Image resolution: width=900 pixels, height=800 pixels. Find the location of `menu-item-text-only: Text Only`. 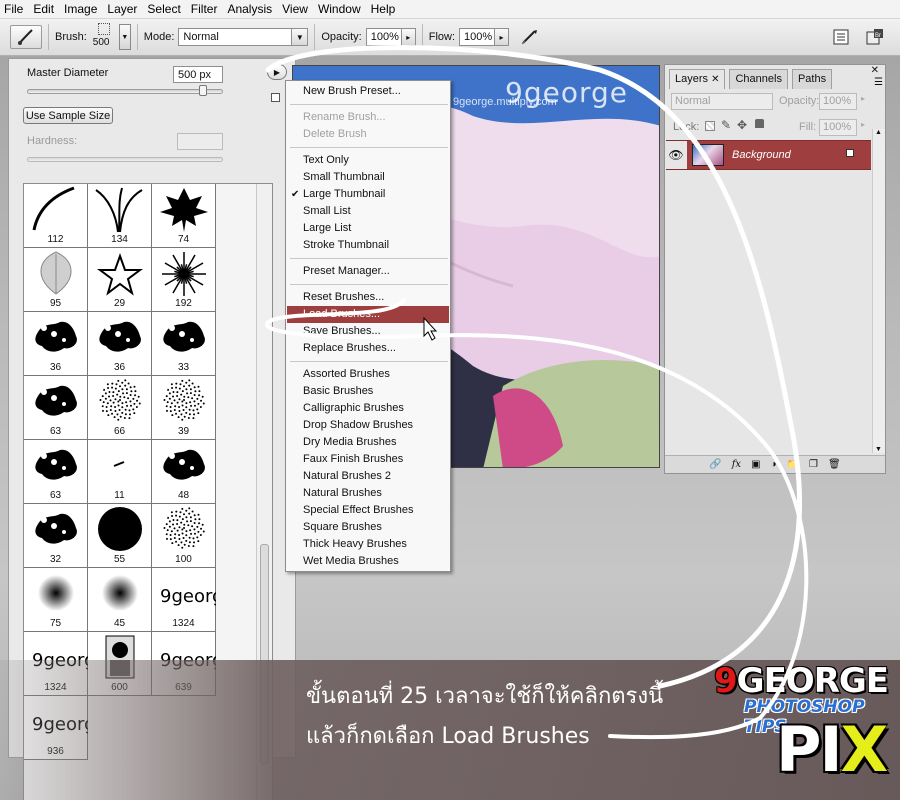

menu-item-text-only: Text Only is located at coordinates (368, 160).